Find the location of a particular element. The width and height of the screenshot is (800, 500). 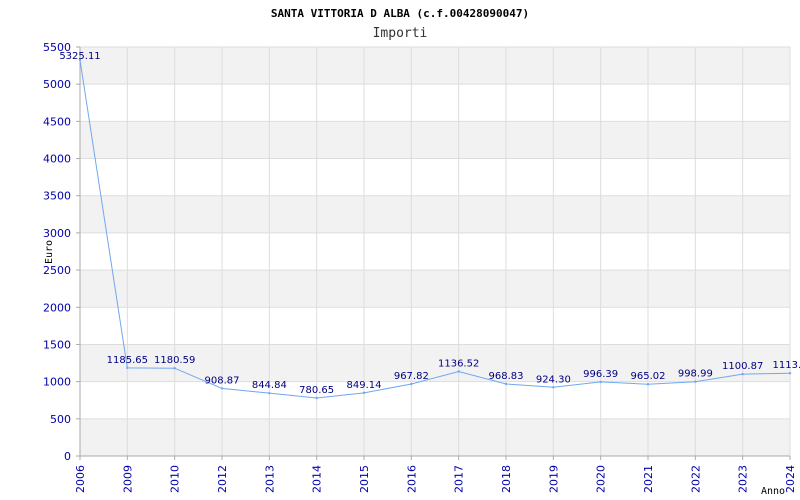

x-tick-label: 2006 is located at coordinates (80, 479).